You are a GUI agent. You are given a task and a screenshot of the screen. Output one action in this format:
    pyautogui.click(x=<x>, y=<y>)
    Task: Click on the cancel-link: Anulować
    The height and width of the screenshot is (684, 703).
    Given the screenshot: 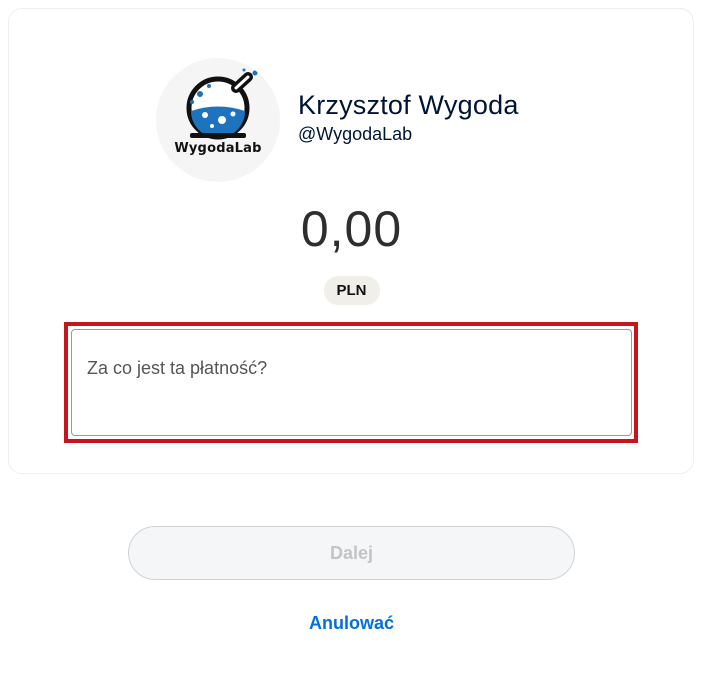 What is the action you would take?
    pyautogui.click(x=351, y=623)
    